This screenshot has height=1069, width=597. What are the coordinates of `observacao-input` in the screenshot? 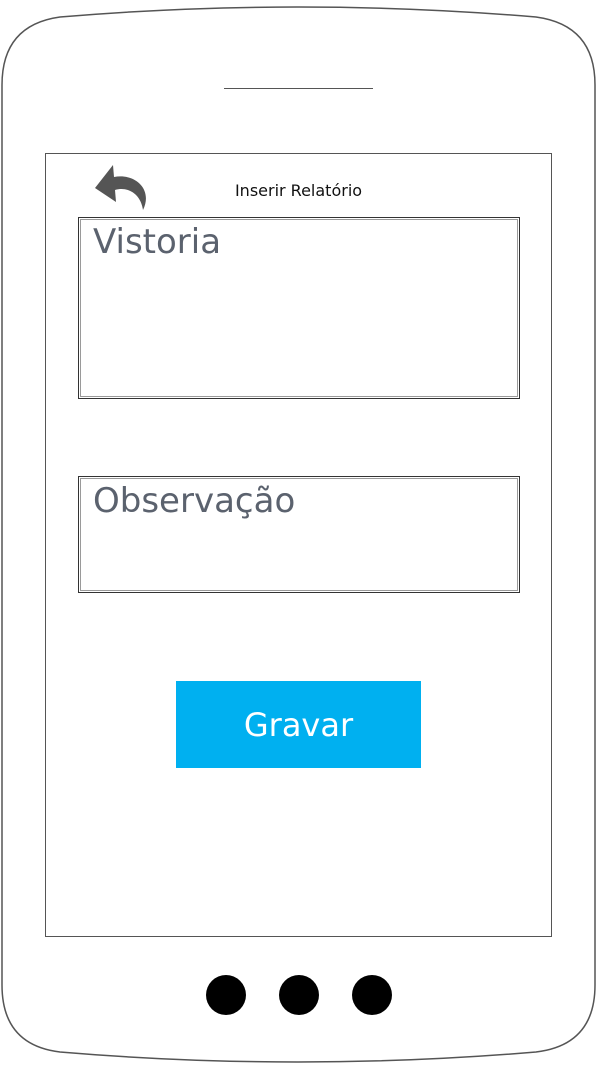 It's located at (299, 534).